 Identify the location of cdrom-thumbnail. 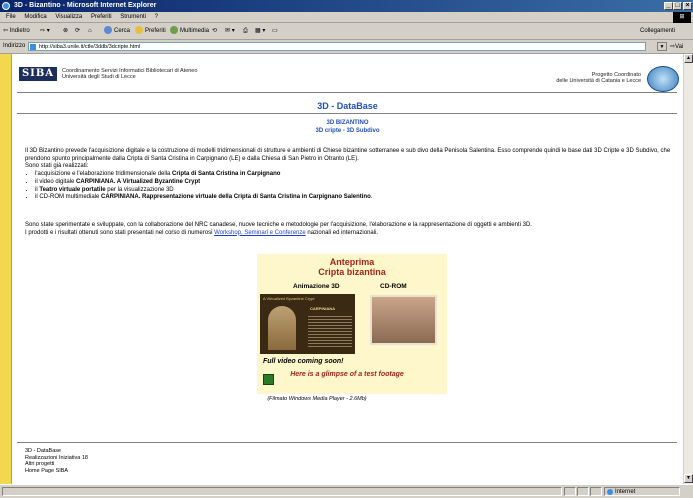
(403, 320).